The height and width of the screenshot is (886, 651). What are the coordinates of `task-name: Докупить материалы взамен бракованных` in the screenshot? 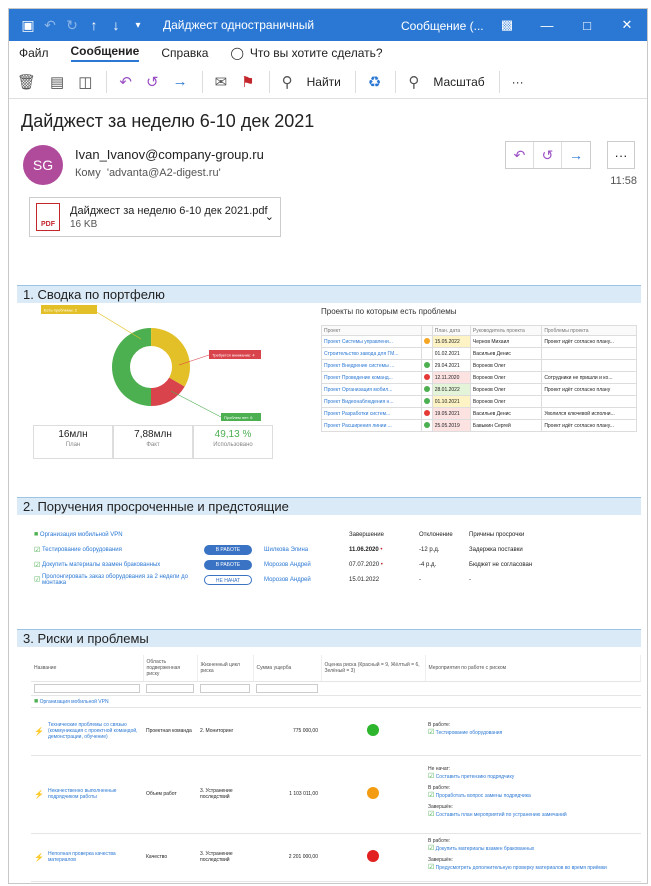 It's located at (101, 565).